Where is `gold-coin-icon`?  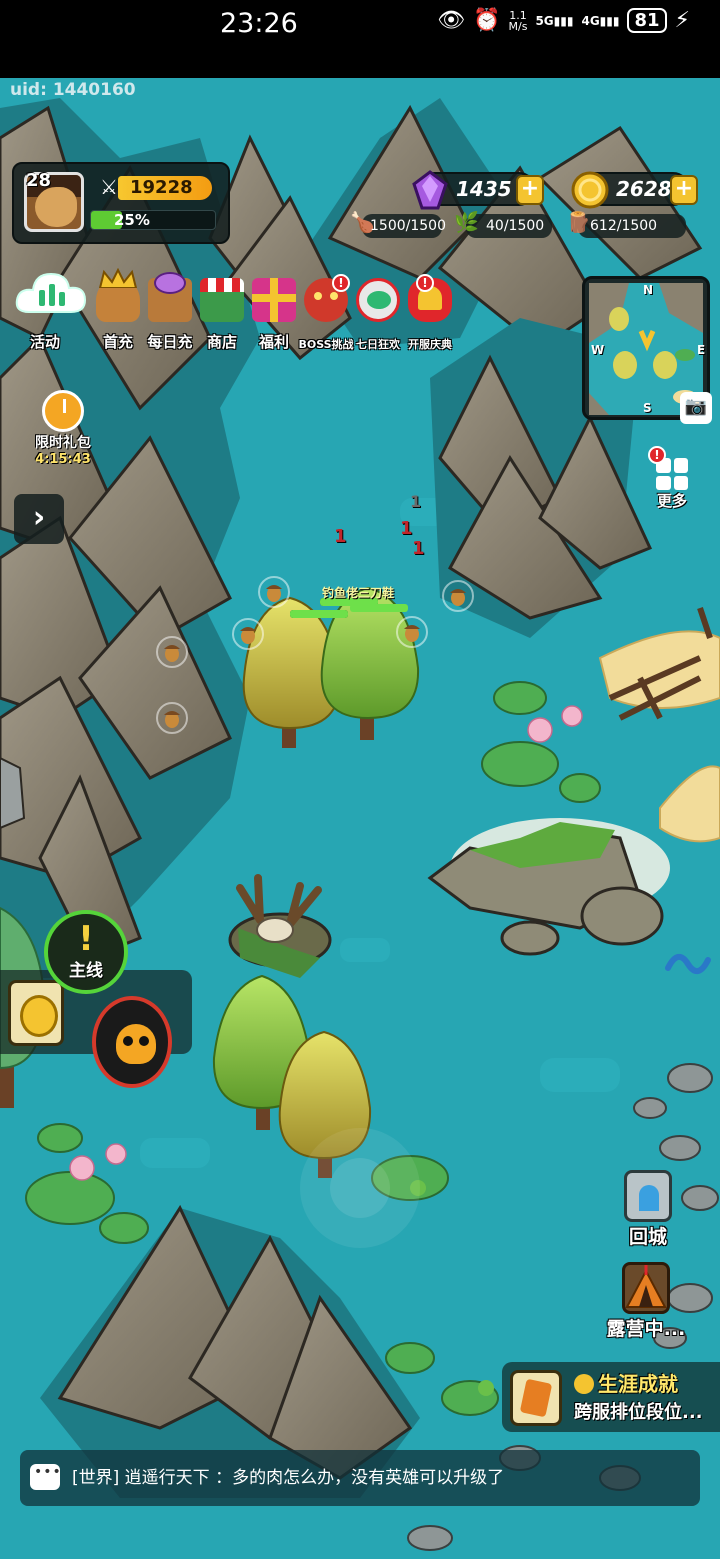 gold-coin-icon is located at coordinates (590, 190).